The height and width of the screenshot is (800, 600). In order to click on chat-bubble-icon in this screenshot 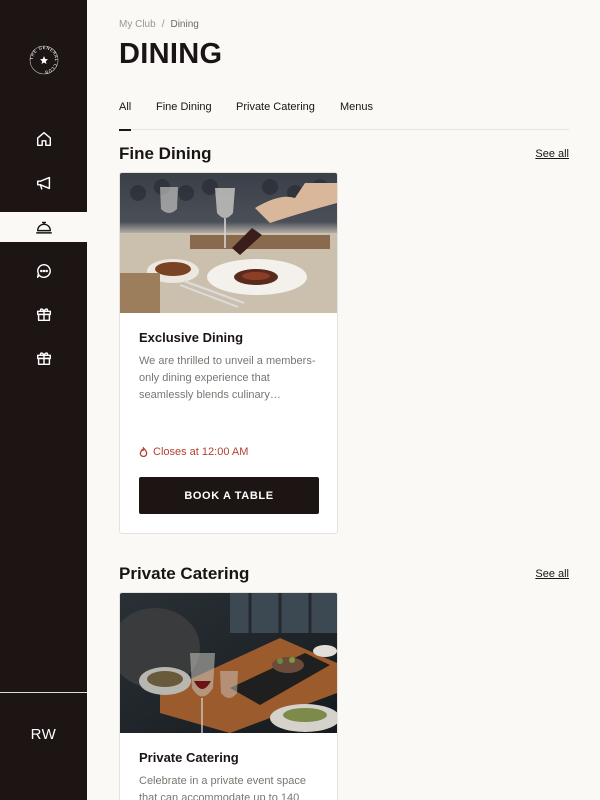, I will do `click(43, 271)`.